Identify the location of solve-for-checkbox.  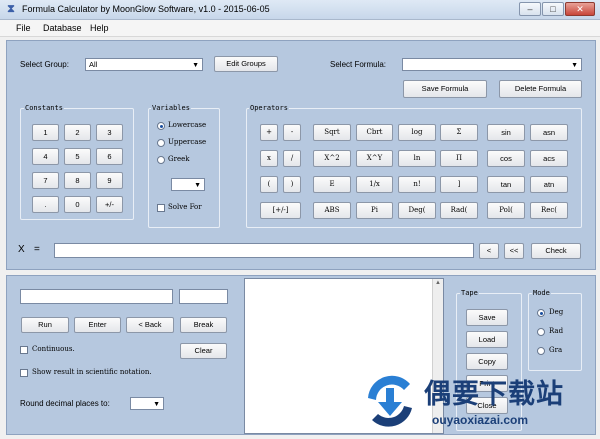
(161, 208).